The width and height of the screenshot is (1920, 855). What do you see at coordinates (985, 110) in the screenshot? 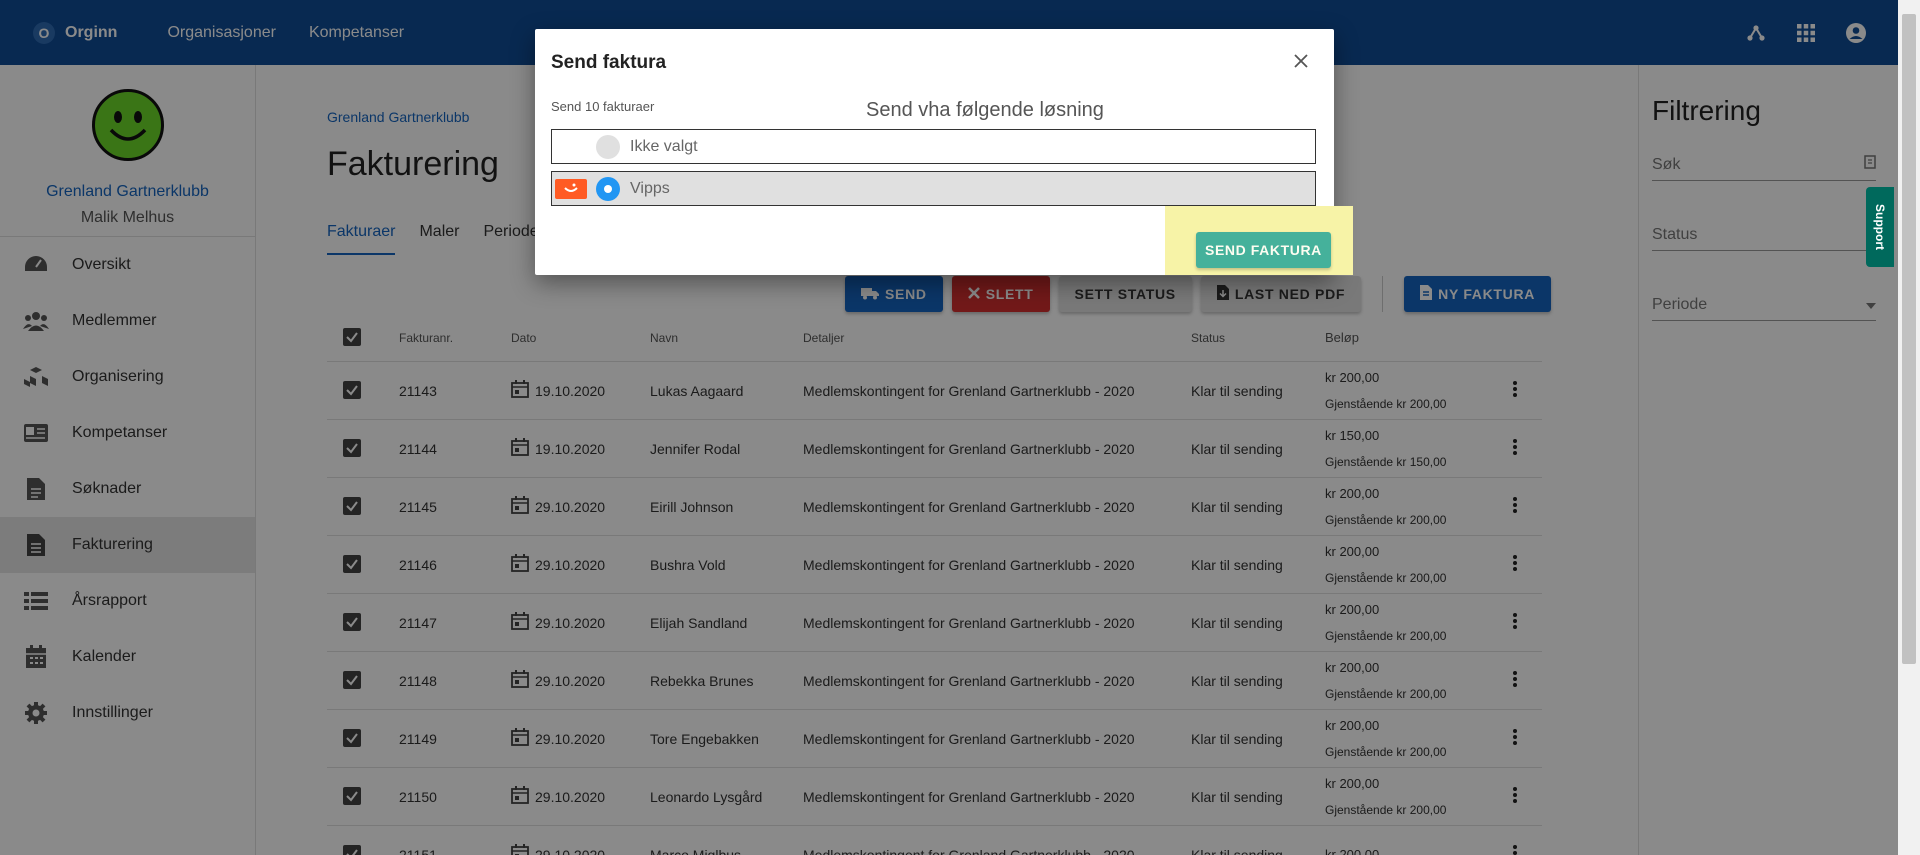
I see `dialog-heading: Send vha følgende løsning` at bounding box center [985, 110].